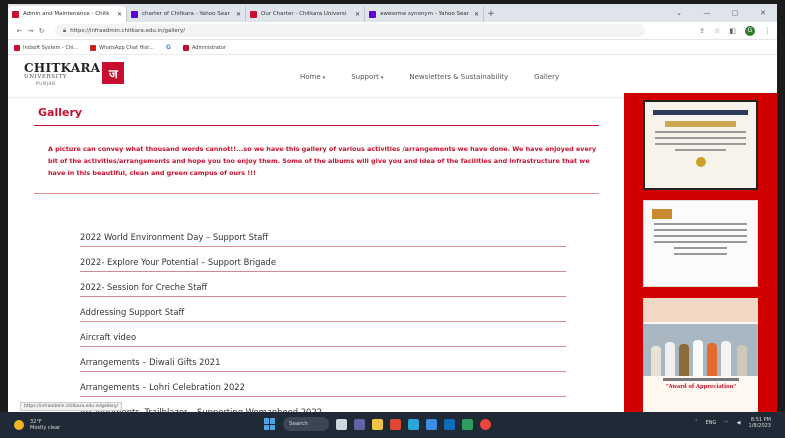 The image size is (785, 438). I want to click on browser-tools: ⇪ ☆ ◧ G ⋮, so click(735, 30).